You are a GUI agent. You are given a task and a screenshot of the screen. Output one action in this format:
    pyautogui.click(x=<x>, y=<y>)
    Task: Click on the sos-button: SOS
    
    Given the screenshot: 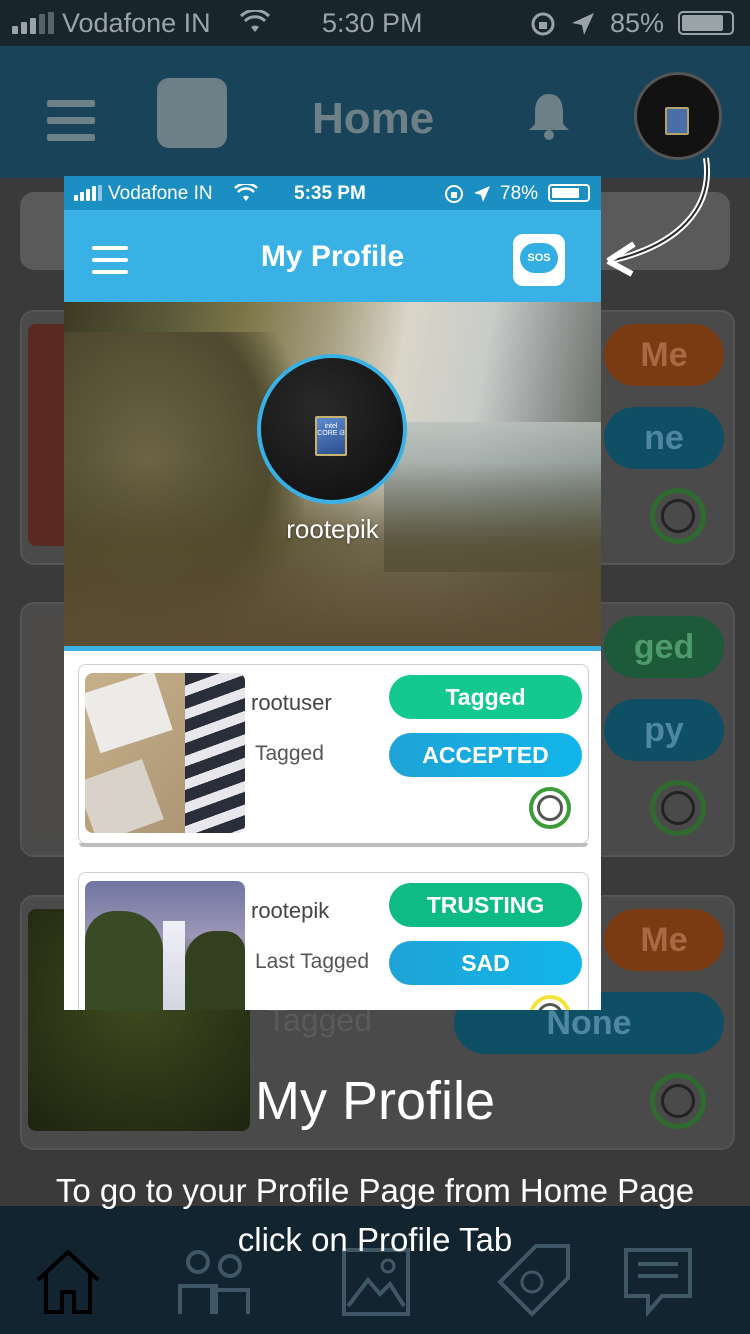 What is the action you would take?
    pyautogui.click(x=539, y=260)
    